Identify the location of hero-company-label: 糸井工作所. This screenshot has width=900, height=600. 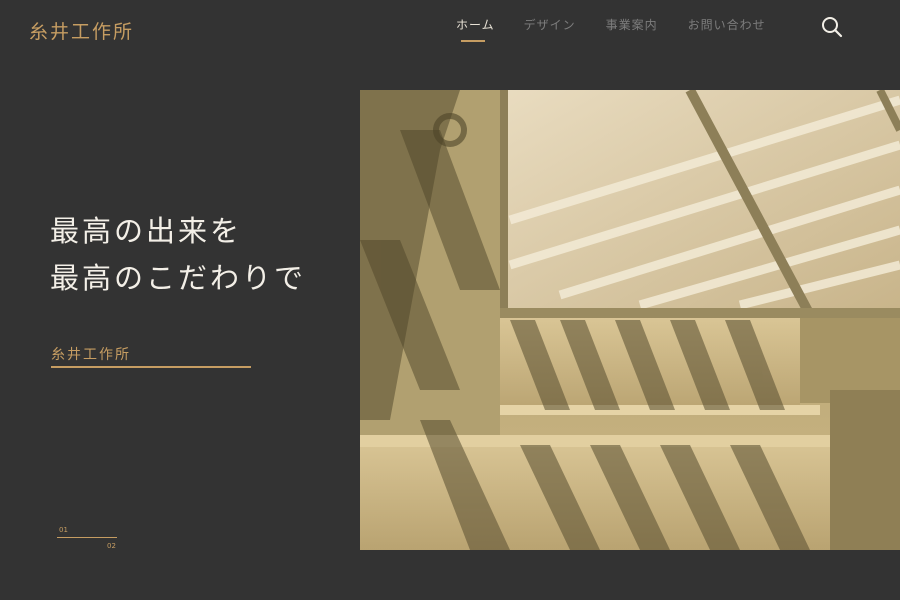
(91, 355).